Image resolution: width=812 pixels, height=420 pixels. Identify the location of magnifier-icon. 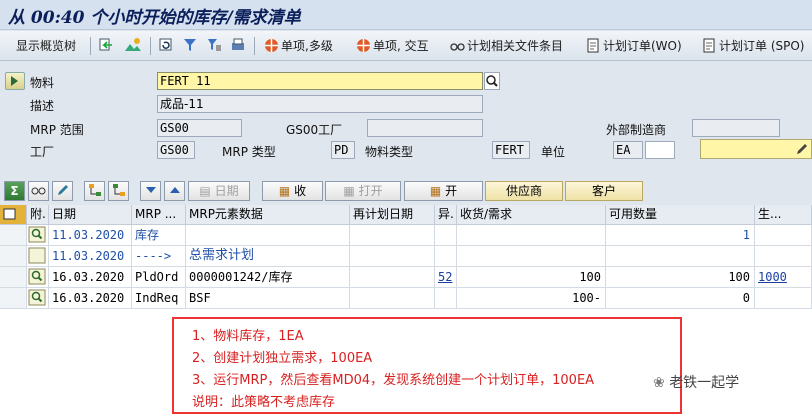
(37, 297).